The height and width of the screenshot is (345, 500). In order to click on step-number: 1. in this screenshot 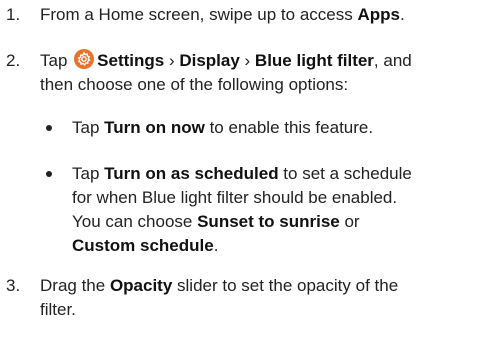, I will do `click(13, 14)`.